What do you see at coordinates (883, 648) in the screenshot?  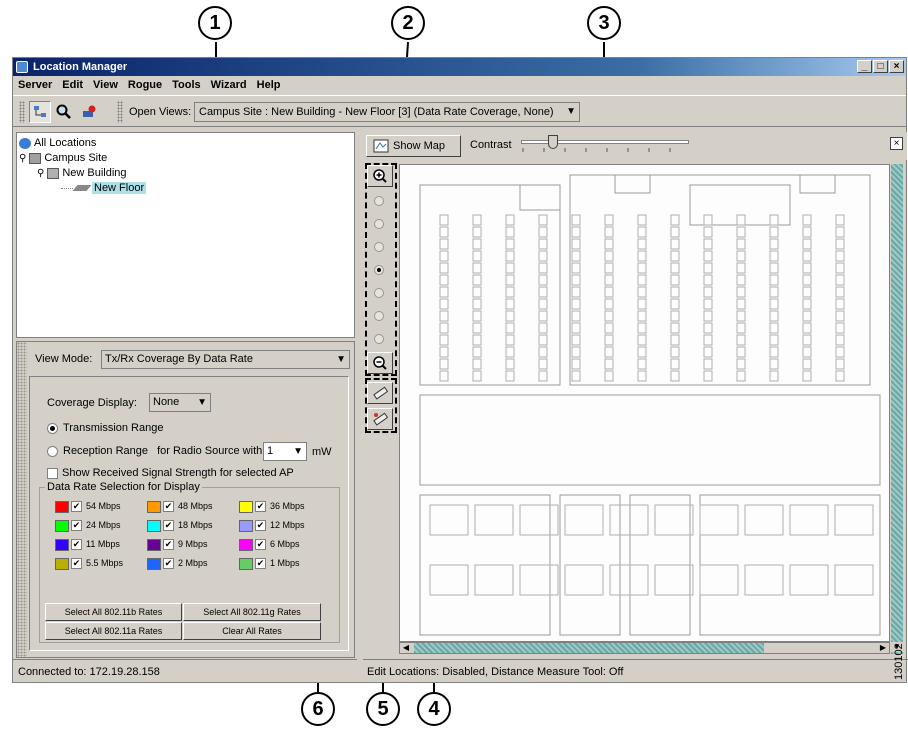 I see `scroll-right-icon: ▶` at bounding box center [883, 648].